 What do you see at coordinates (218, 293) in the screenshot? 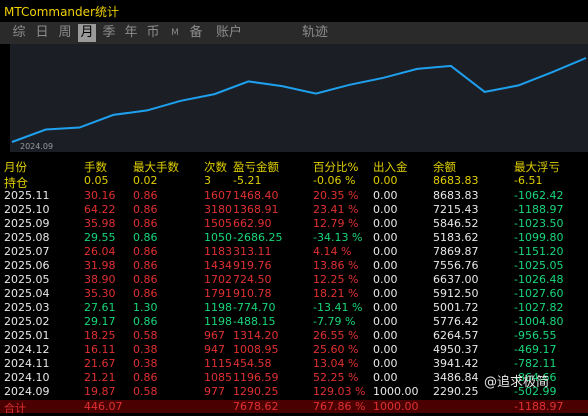
I see `cell: 1791` at bounding box center [218, 293].